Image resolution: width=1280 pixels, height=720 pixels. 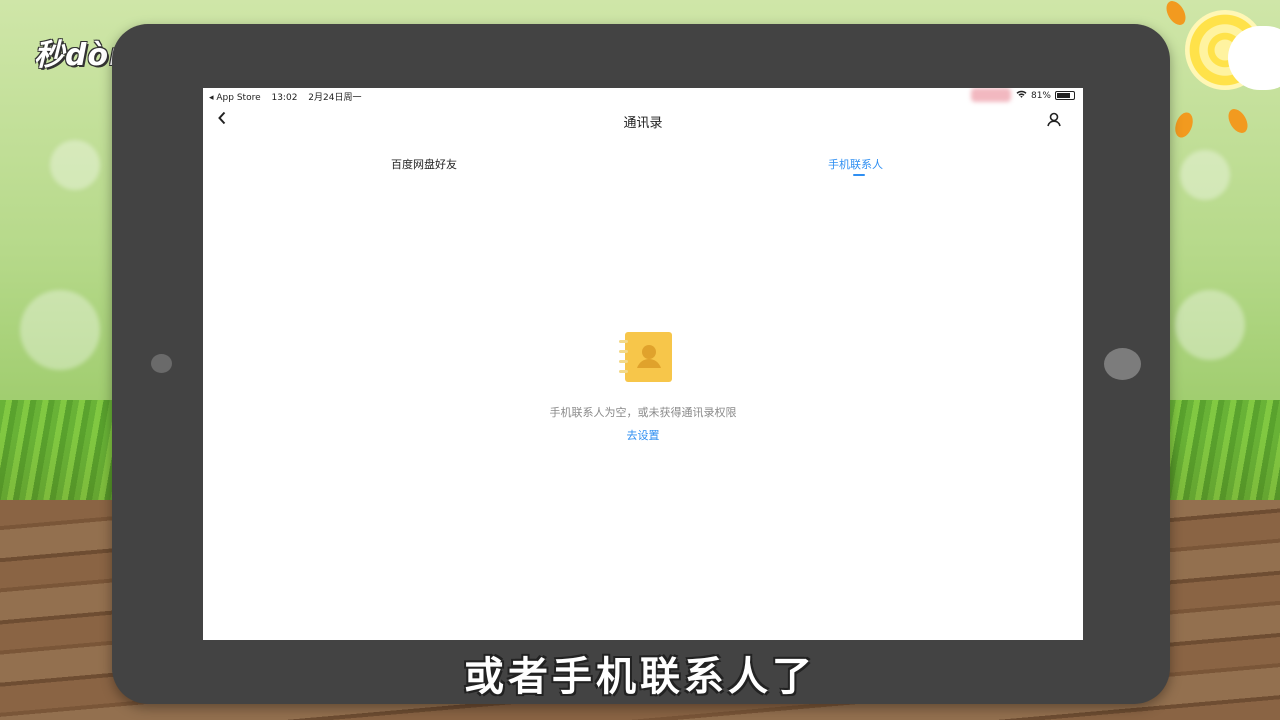 I want to click on nav-bar: 通讯录, so click(x=643, y=121).